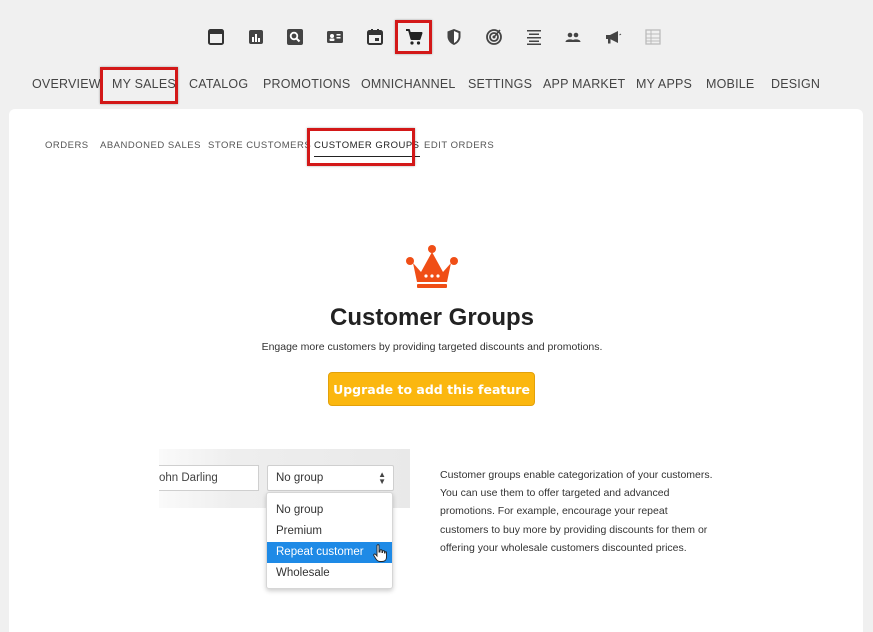 This screenshot has width=873, height=632. Describe the element at coordinates (380, 553) in the screenshot. I see `hand-cursor-icon` at that location.